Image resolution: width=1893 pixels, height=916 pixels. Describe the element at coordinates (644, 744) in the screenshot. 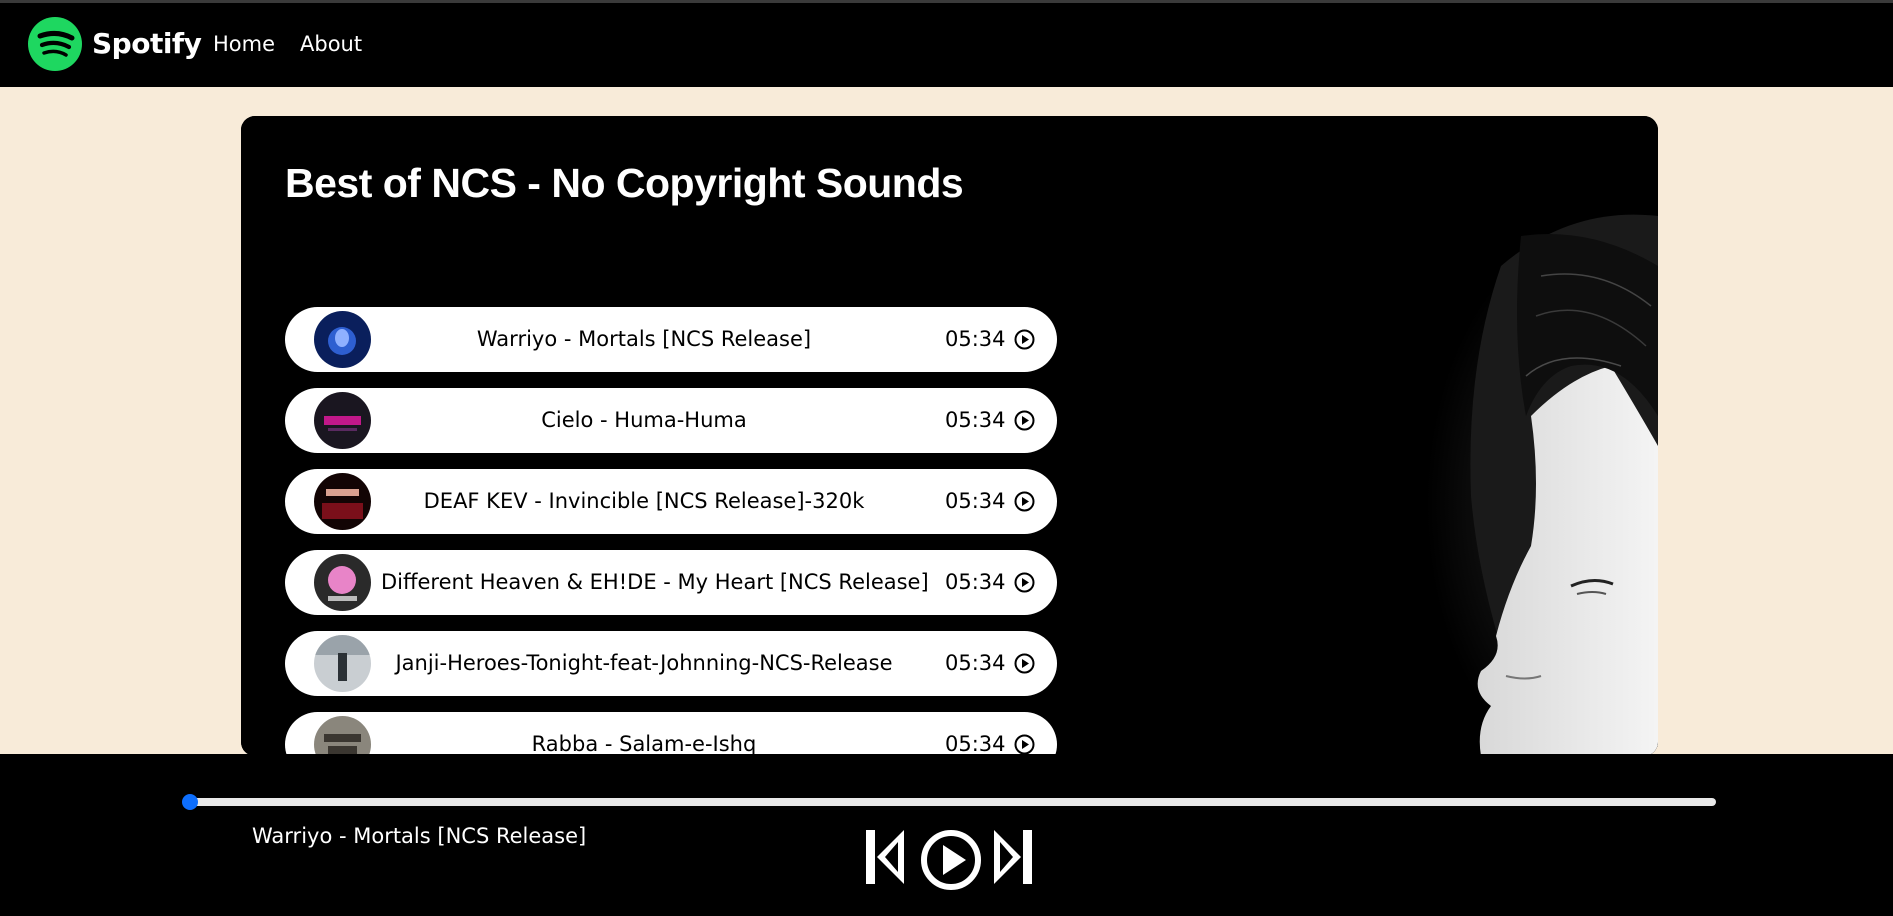

I see `song-name: Rabba - Salam-e-Ishq` at that location.